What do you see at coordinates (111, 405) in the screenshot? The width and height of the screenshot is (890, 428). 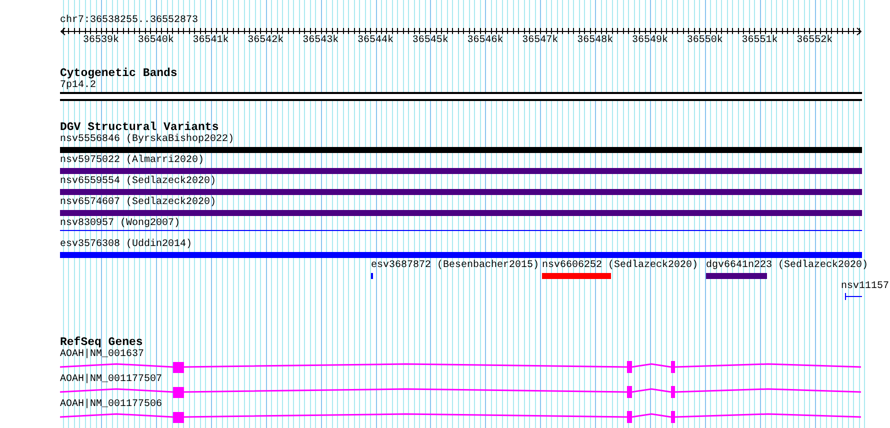 I see `gene-label: AOAH|NM_001177506` at bounding box center [111, 405].